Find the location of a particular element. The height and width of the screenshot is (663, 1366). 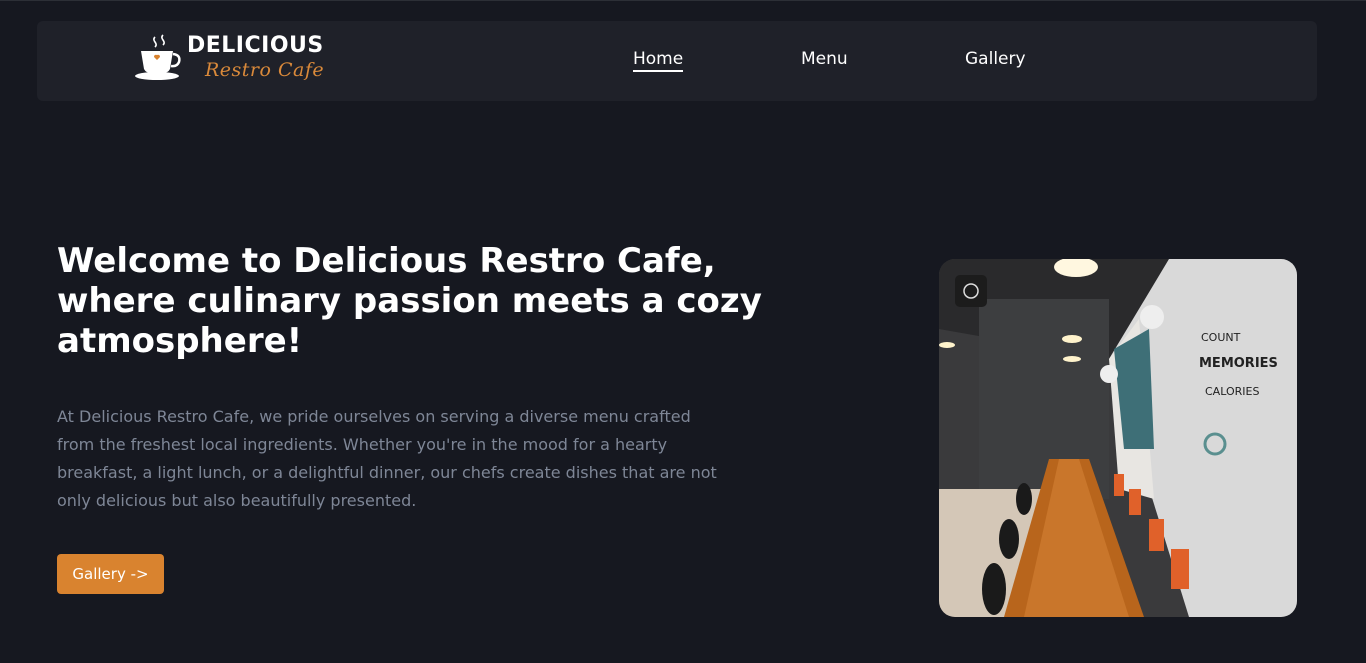

main-nav: Home Menu Gallery is located at coordinates (677, 61).